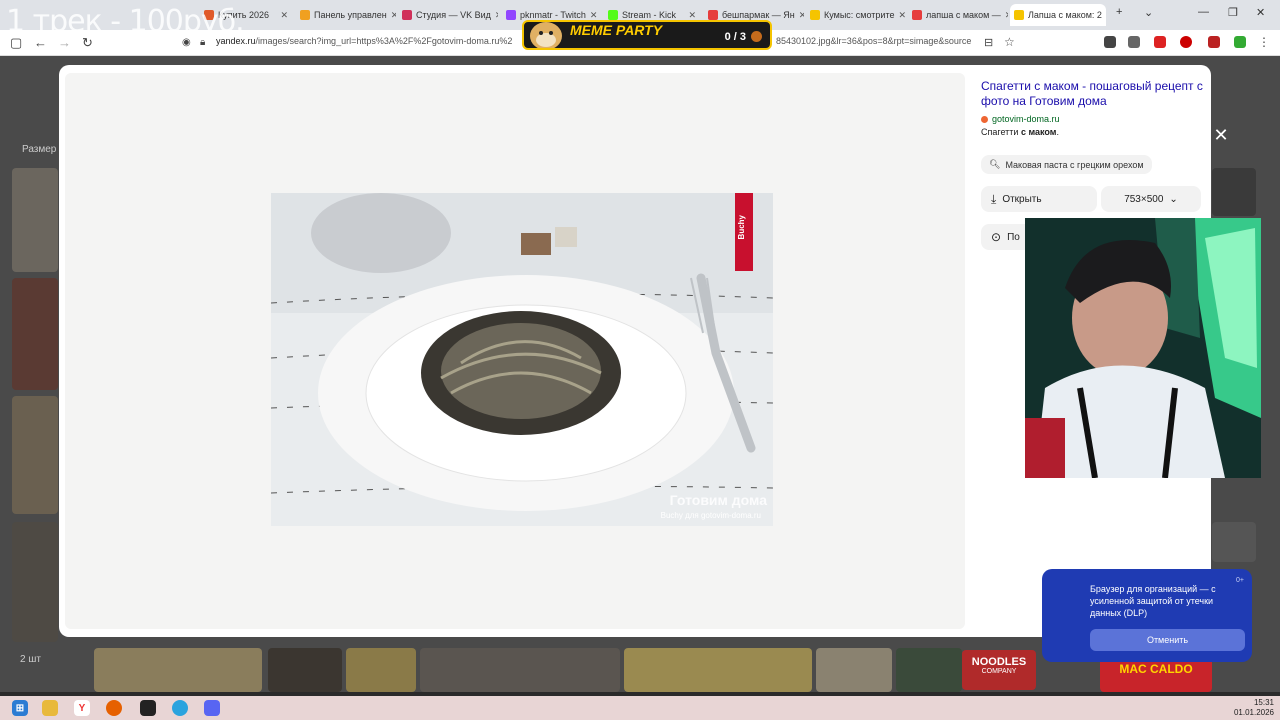 This screenshot has height=720, width=1280. I want to click on webcam-feed, so click(1143, 348).